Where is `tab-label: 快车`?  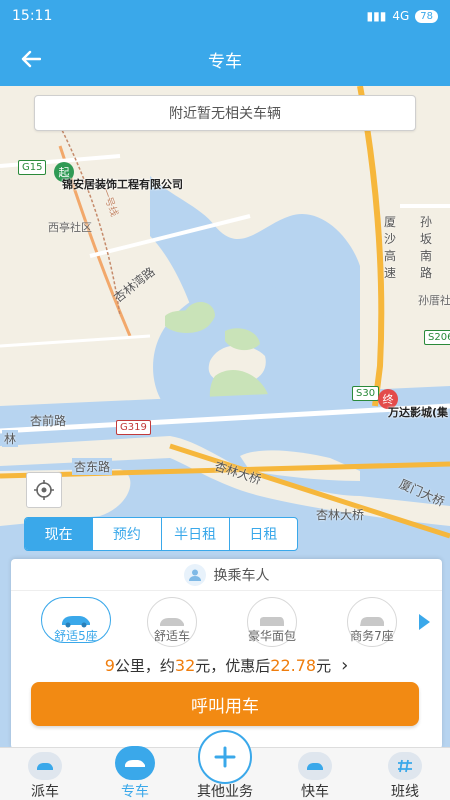 tab-label: 快车 is located at coordinates (315, 792).